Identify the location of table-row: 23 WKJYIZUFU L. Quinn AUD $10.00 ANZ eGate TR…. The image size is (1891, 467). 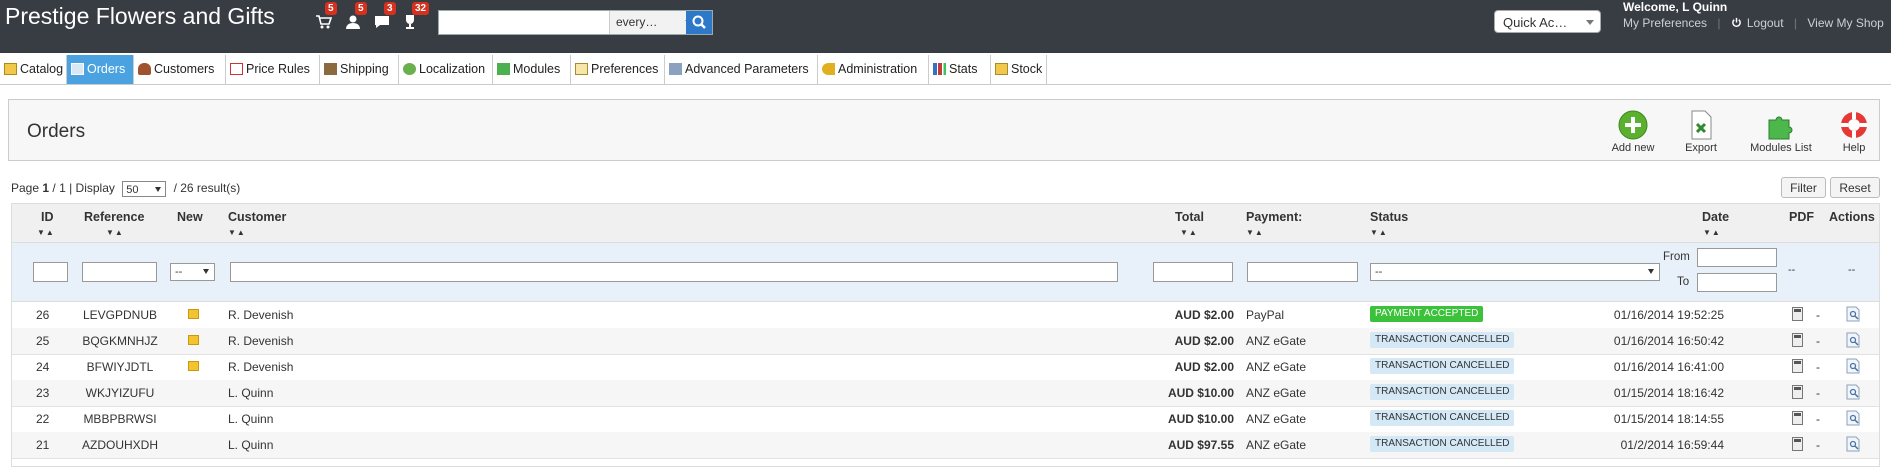
(945, 393).